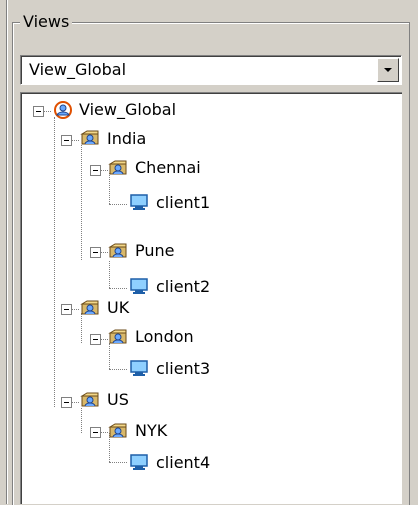  What do you see at coordinates (46, 22) in the screenshot?
I see `views-group-title: Views` at bounding box center [46, 22].